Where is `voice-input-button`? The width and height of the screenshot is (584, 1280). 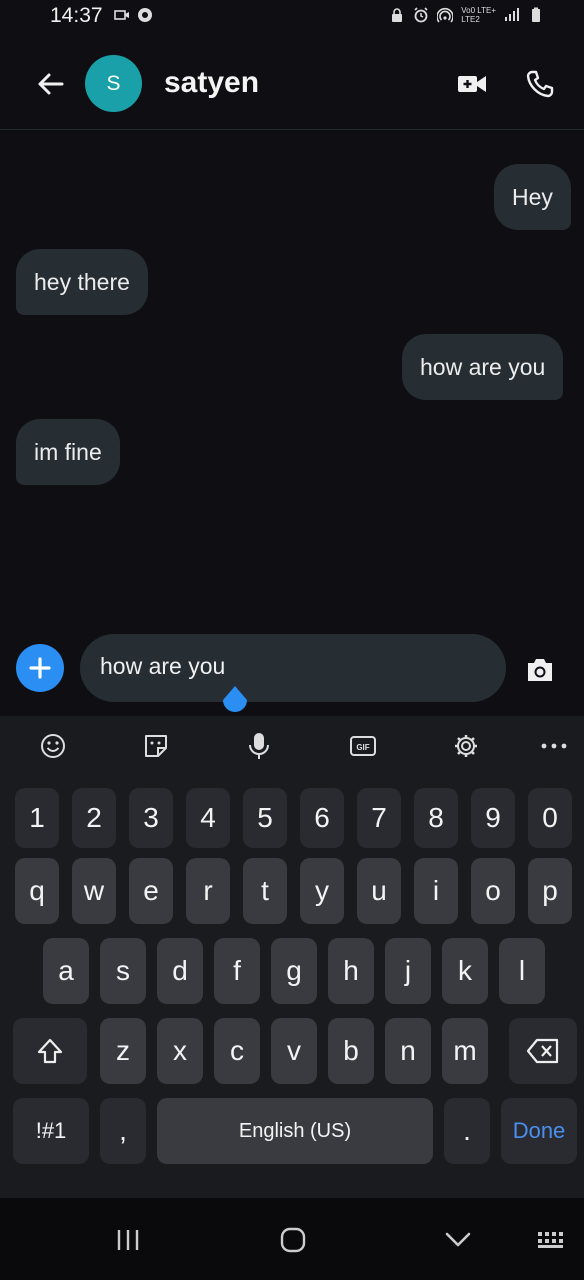
voice-input-button is located at coordinates (259, 746).